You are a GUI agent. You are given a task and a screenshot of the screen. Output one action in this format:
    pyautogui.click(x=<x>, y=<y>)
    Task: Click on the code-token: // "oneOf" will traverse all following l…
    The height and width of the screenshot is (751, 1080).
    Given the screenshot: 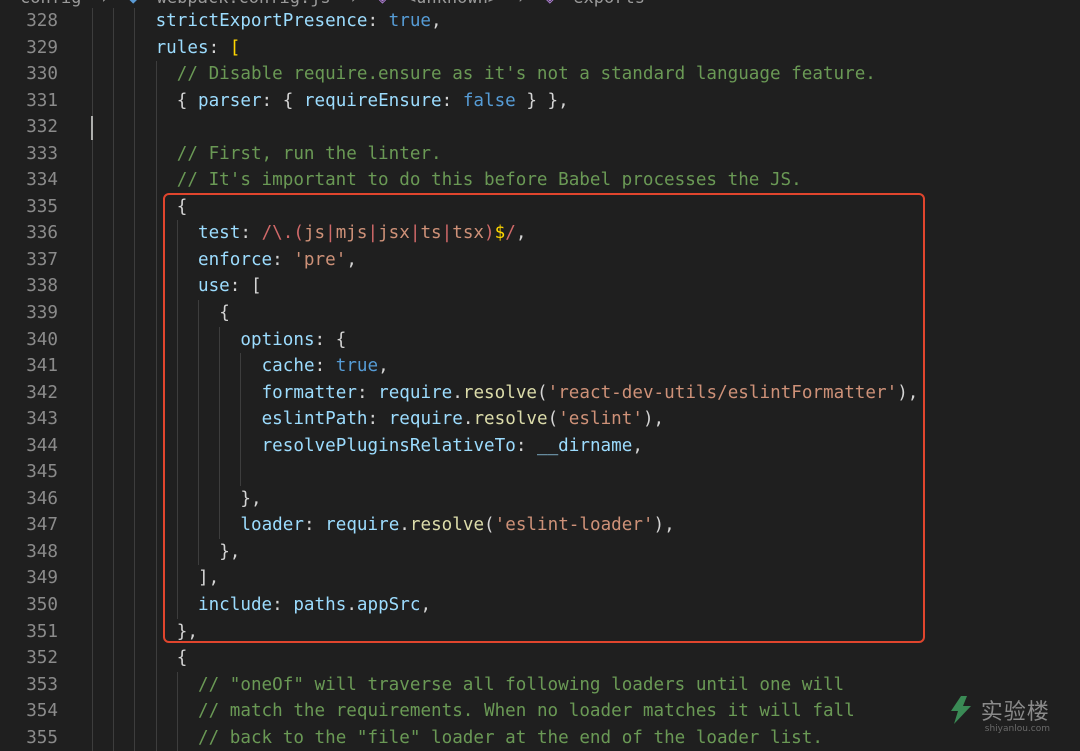 What is the action you would take?
    pyautogui.click(x=521, y=684)
    